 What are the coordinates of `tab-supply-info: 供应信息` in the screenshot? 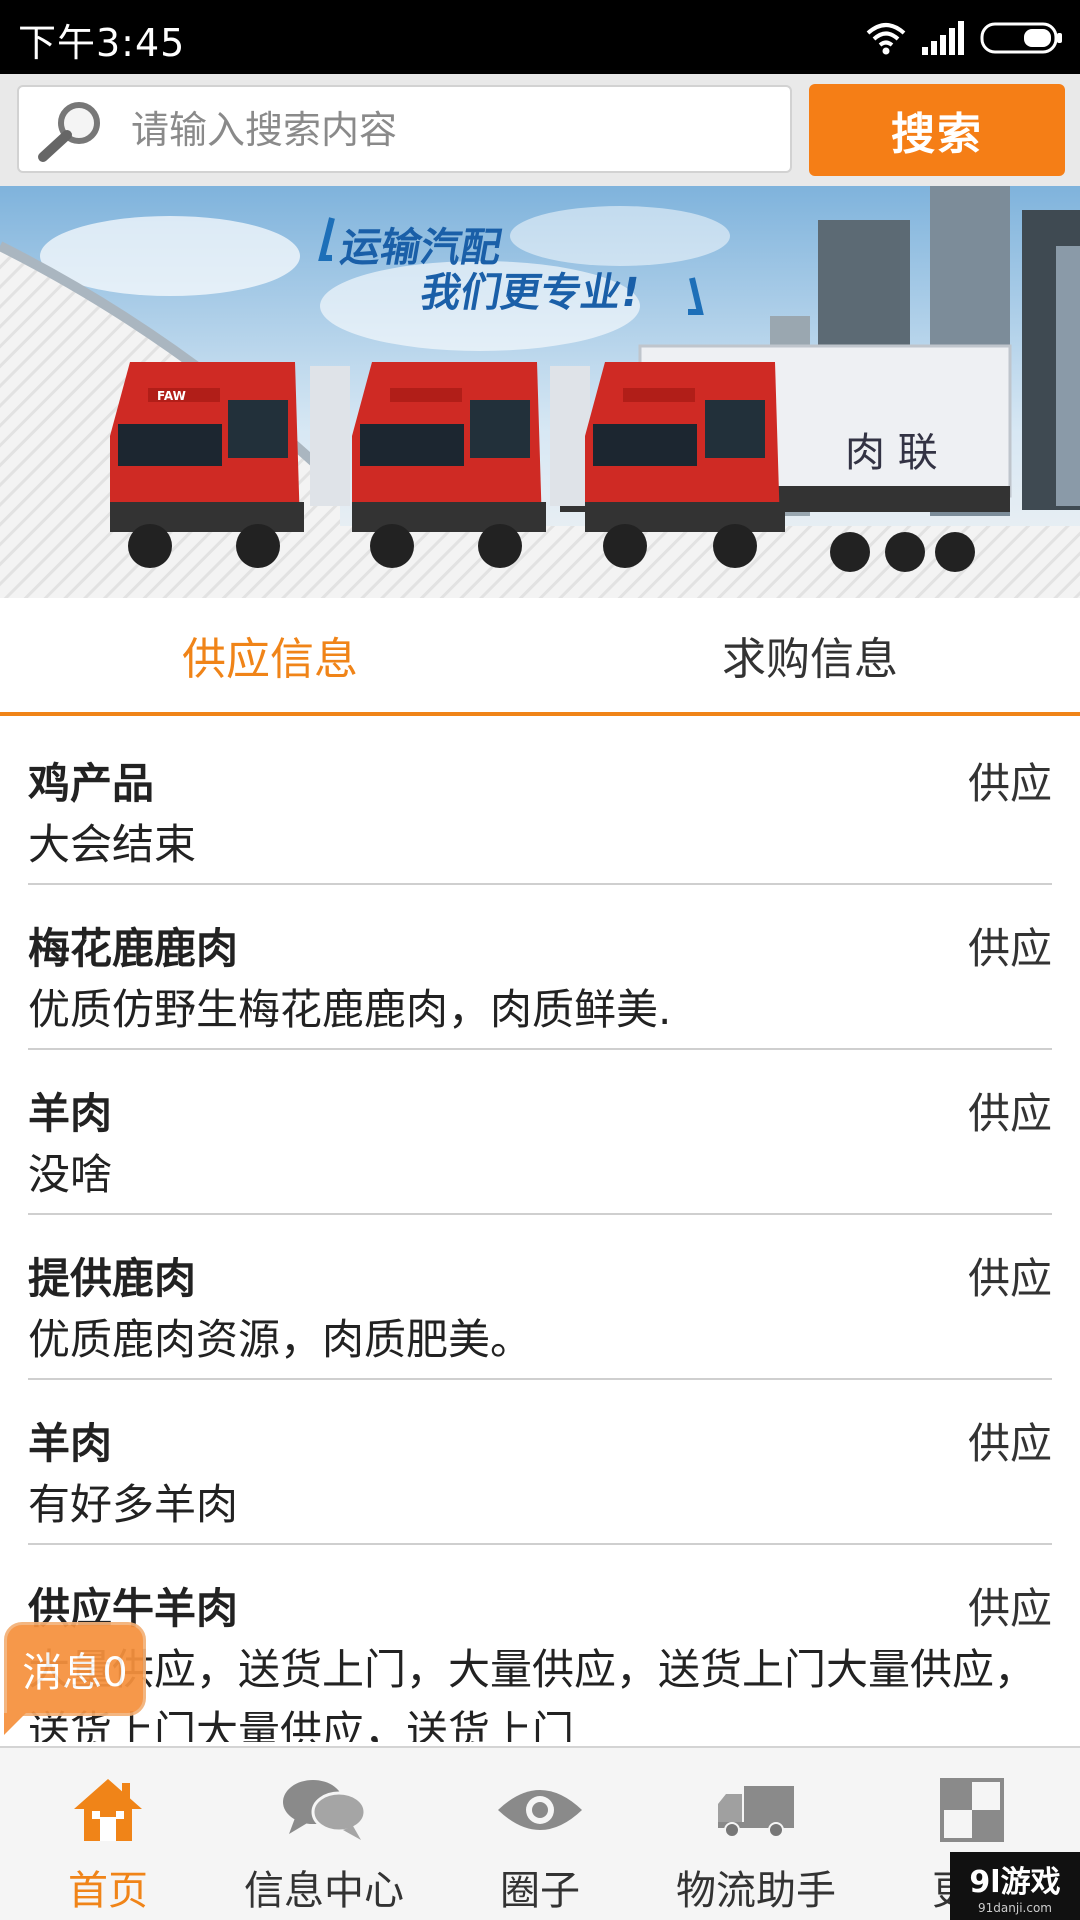 It's located at (270, 655).